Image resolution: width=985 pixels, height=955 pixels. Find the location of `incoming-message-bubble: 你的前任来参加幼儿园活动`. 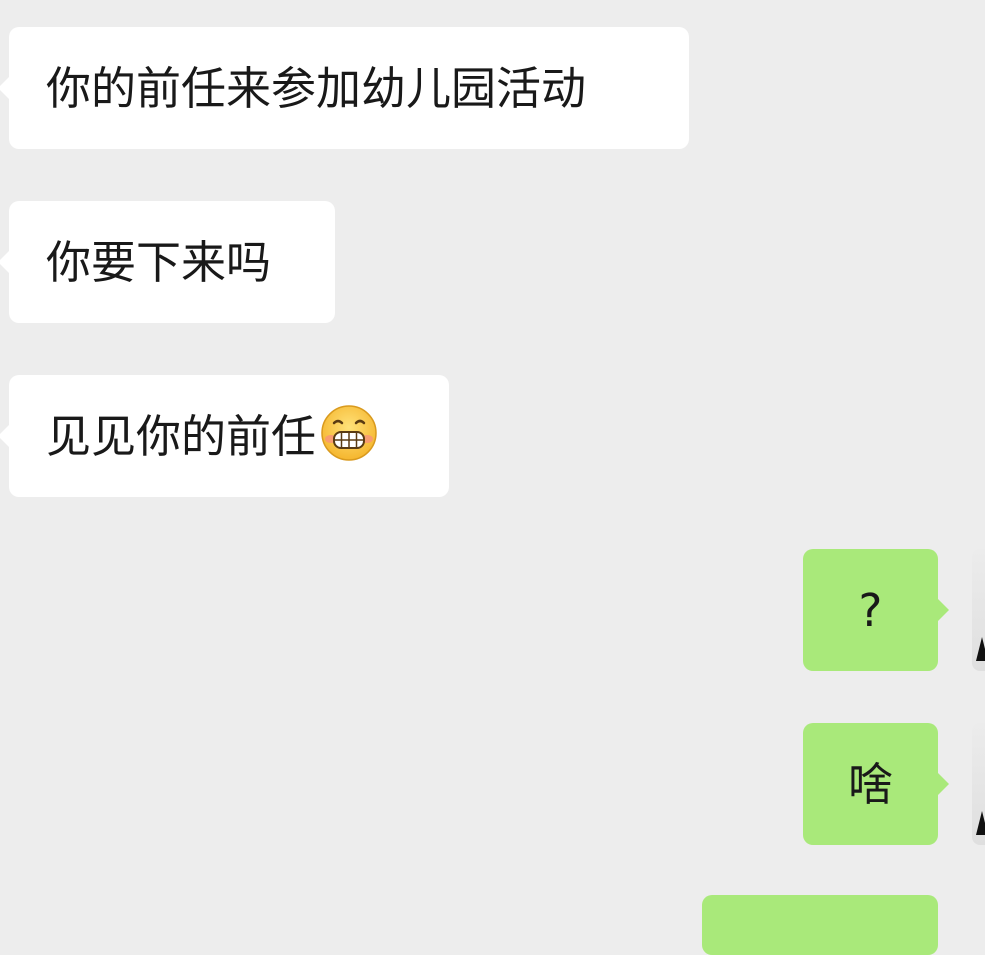

incoming-message-bubble: 你的前任来参加幼儿园活动 is located at coordinates (344, 88).